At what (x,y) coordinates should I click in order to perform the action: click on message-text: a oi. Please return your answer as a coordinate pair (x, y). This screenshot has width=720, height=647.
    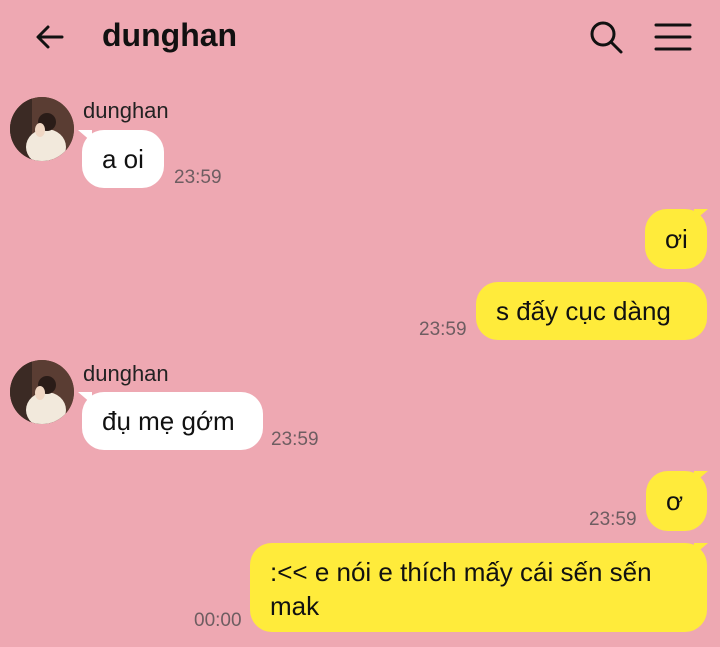
    Looking at the image, I should click on (123, 159).